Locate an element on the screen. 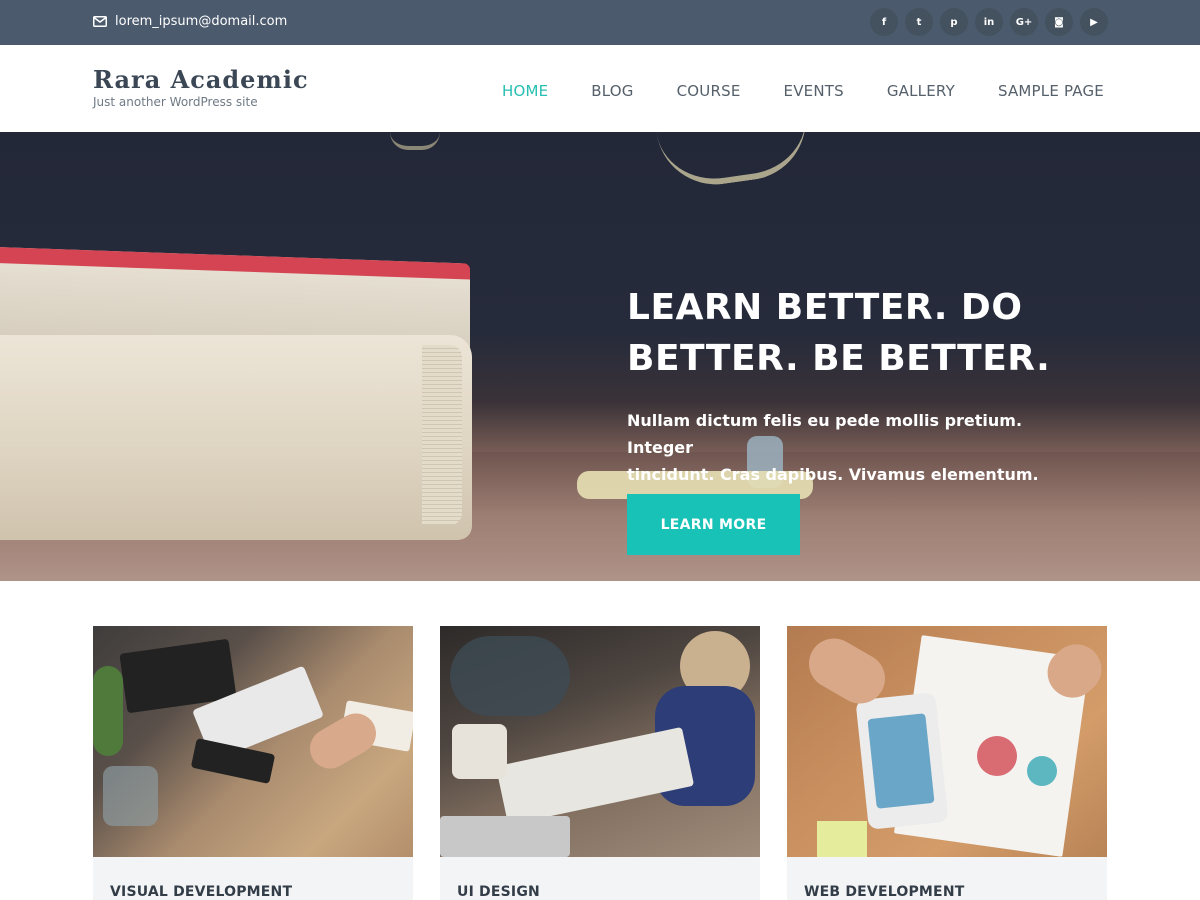 This screenshot has height=900, width=1200. nav-item-home: HOME is located at coordinates (525, 91).